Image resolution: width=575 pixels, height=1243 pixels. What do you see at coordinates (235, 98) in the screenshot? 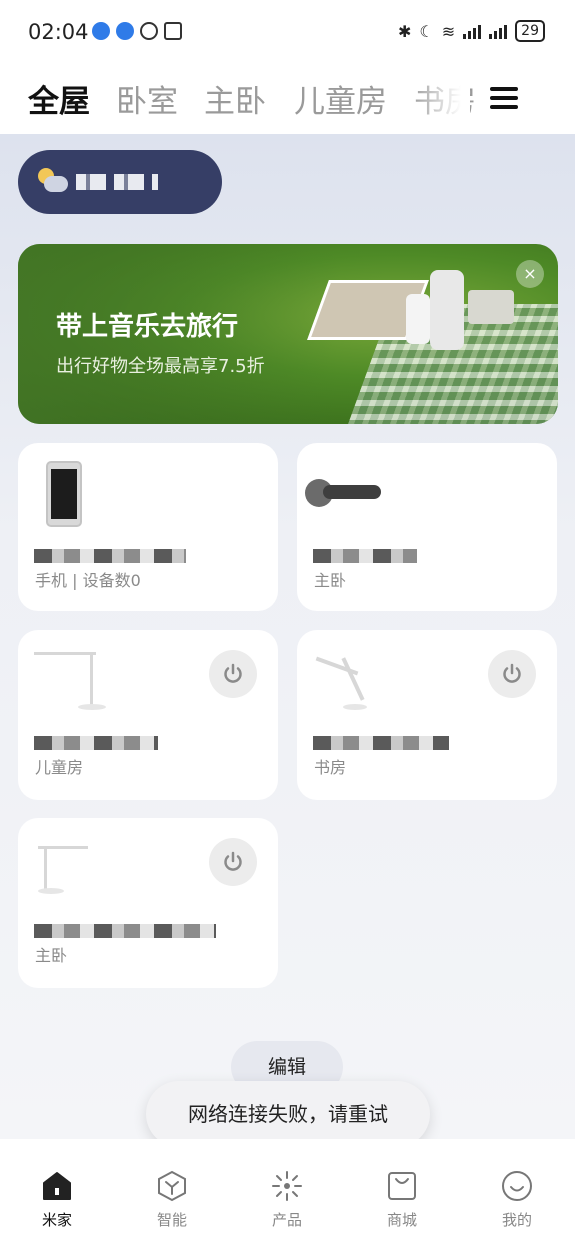
I see `tab-master-bedroom: 主卧` at bounding box center [235, 98].